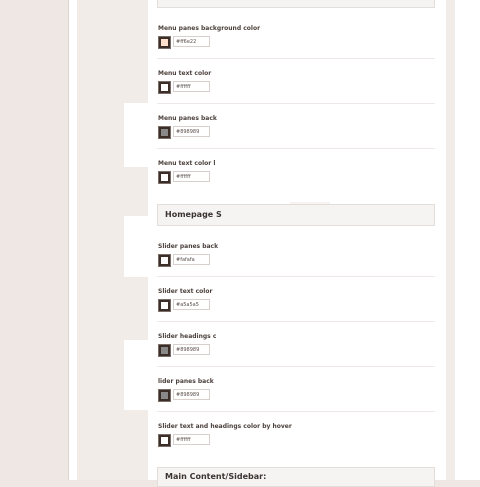 The height and width of the screenshot is (487, 480). I want to click on field-label: Slider text and headings color by hover, so click(225, 426).